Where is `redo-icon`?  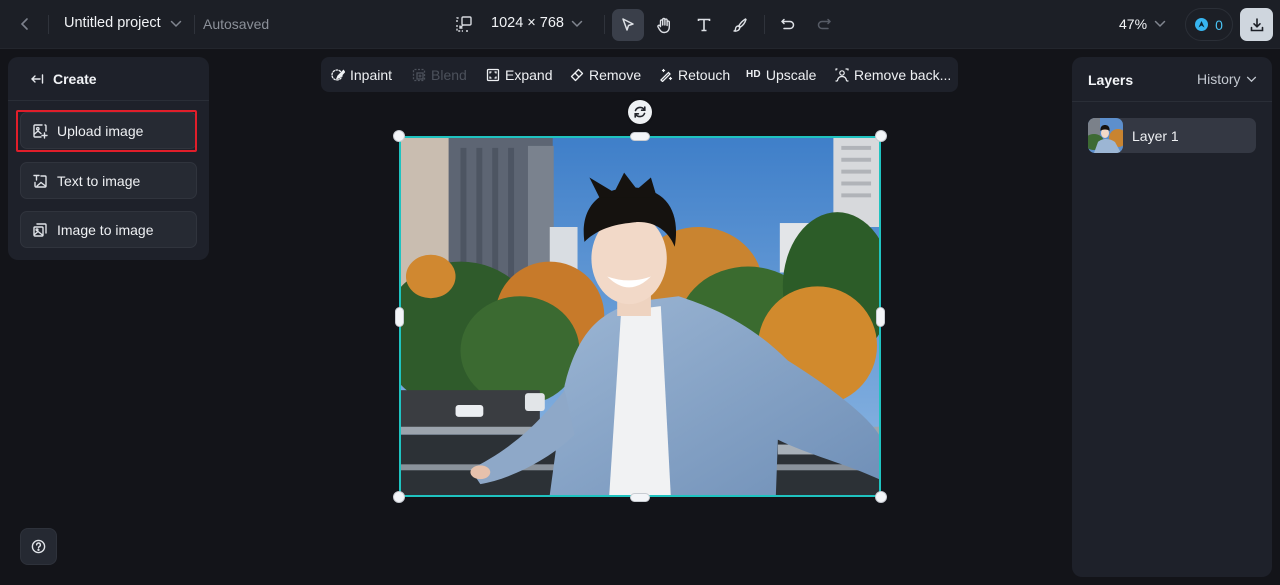
redo-icon is located at coordinates (824, 24).